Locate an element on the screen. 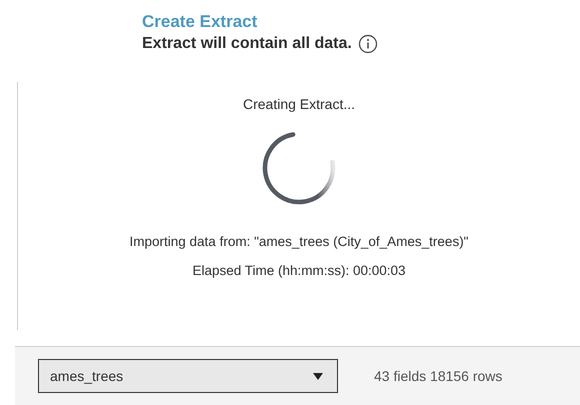 The image size is (580, 405). loading-spinner-icon is located at coordinates (299, 168).